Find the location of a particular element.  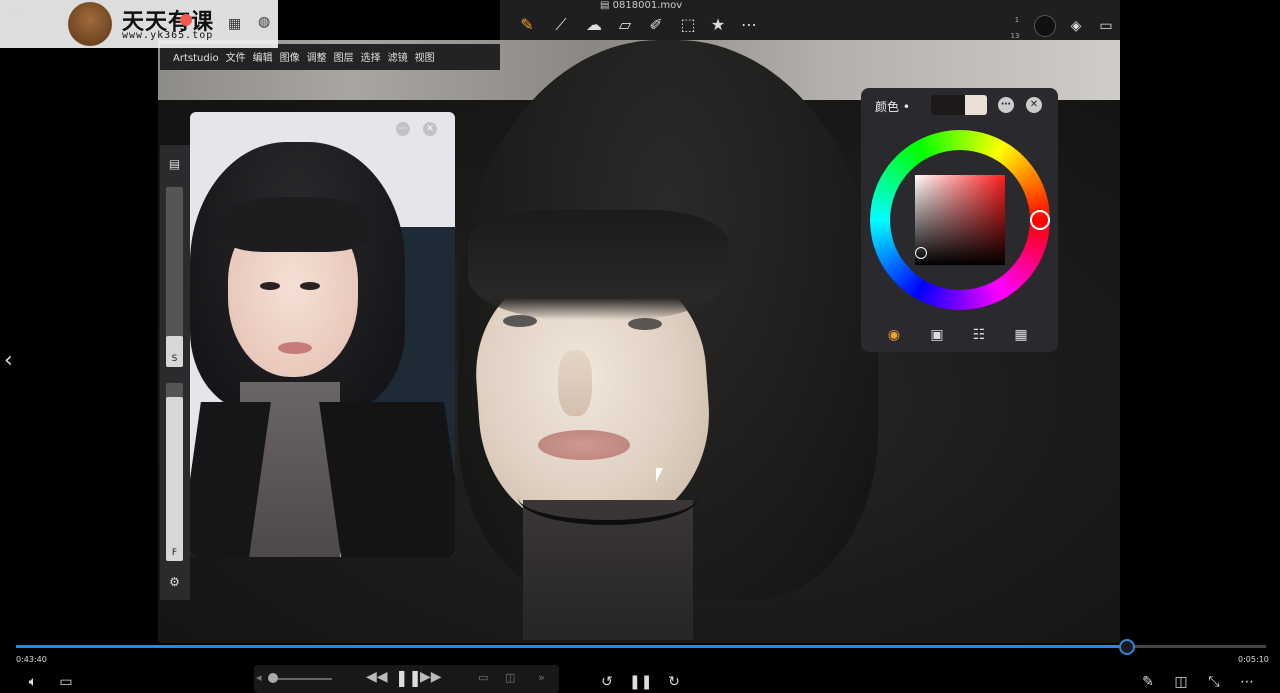

inner-pip-icon: ◫ is located at coordinates (510, 677).